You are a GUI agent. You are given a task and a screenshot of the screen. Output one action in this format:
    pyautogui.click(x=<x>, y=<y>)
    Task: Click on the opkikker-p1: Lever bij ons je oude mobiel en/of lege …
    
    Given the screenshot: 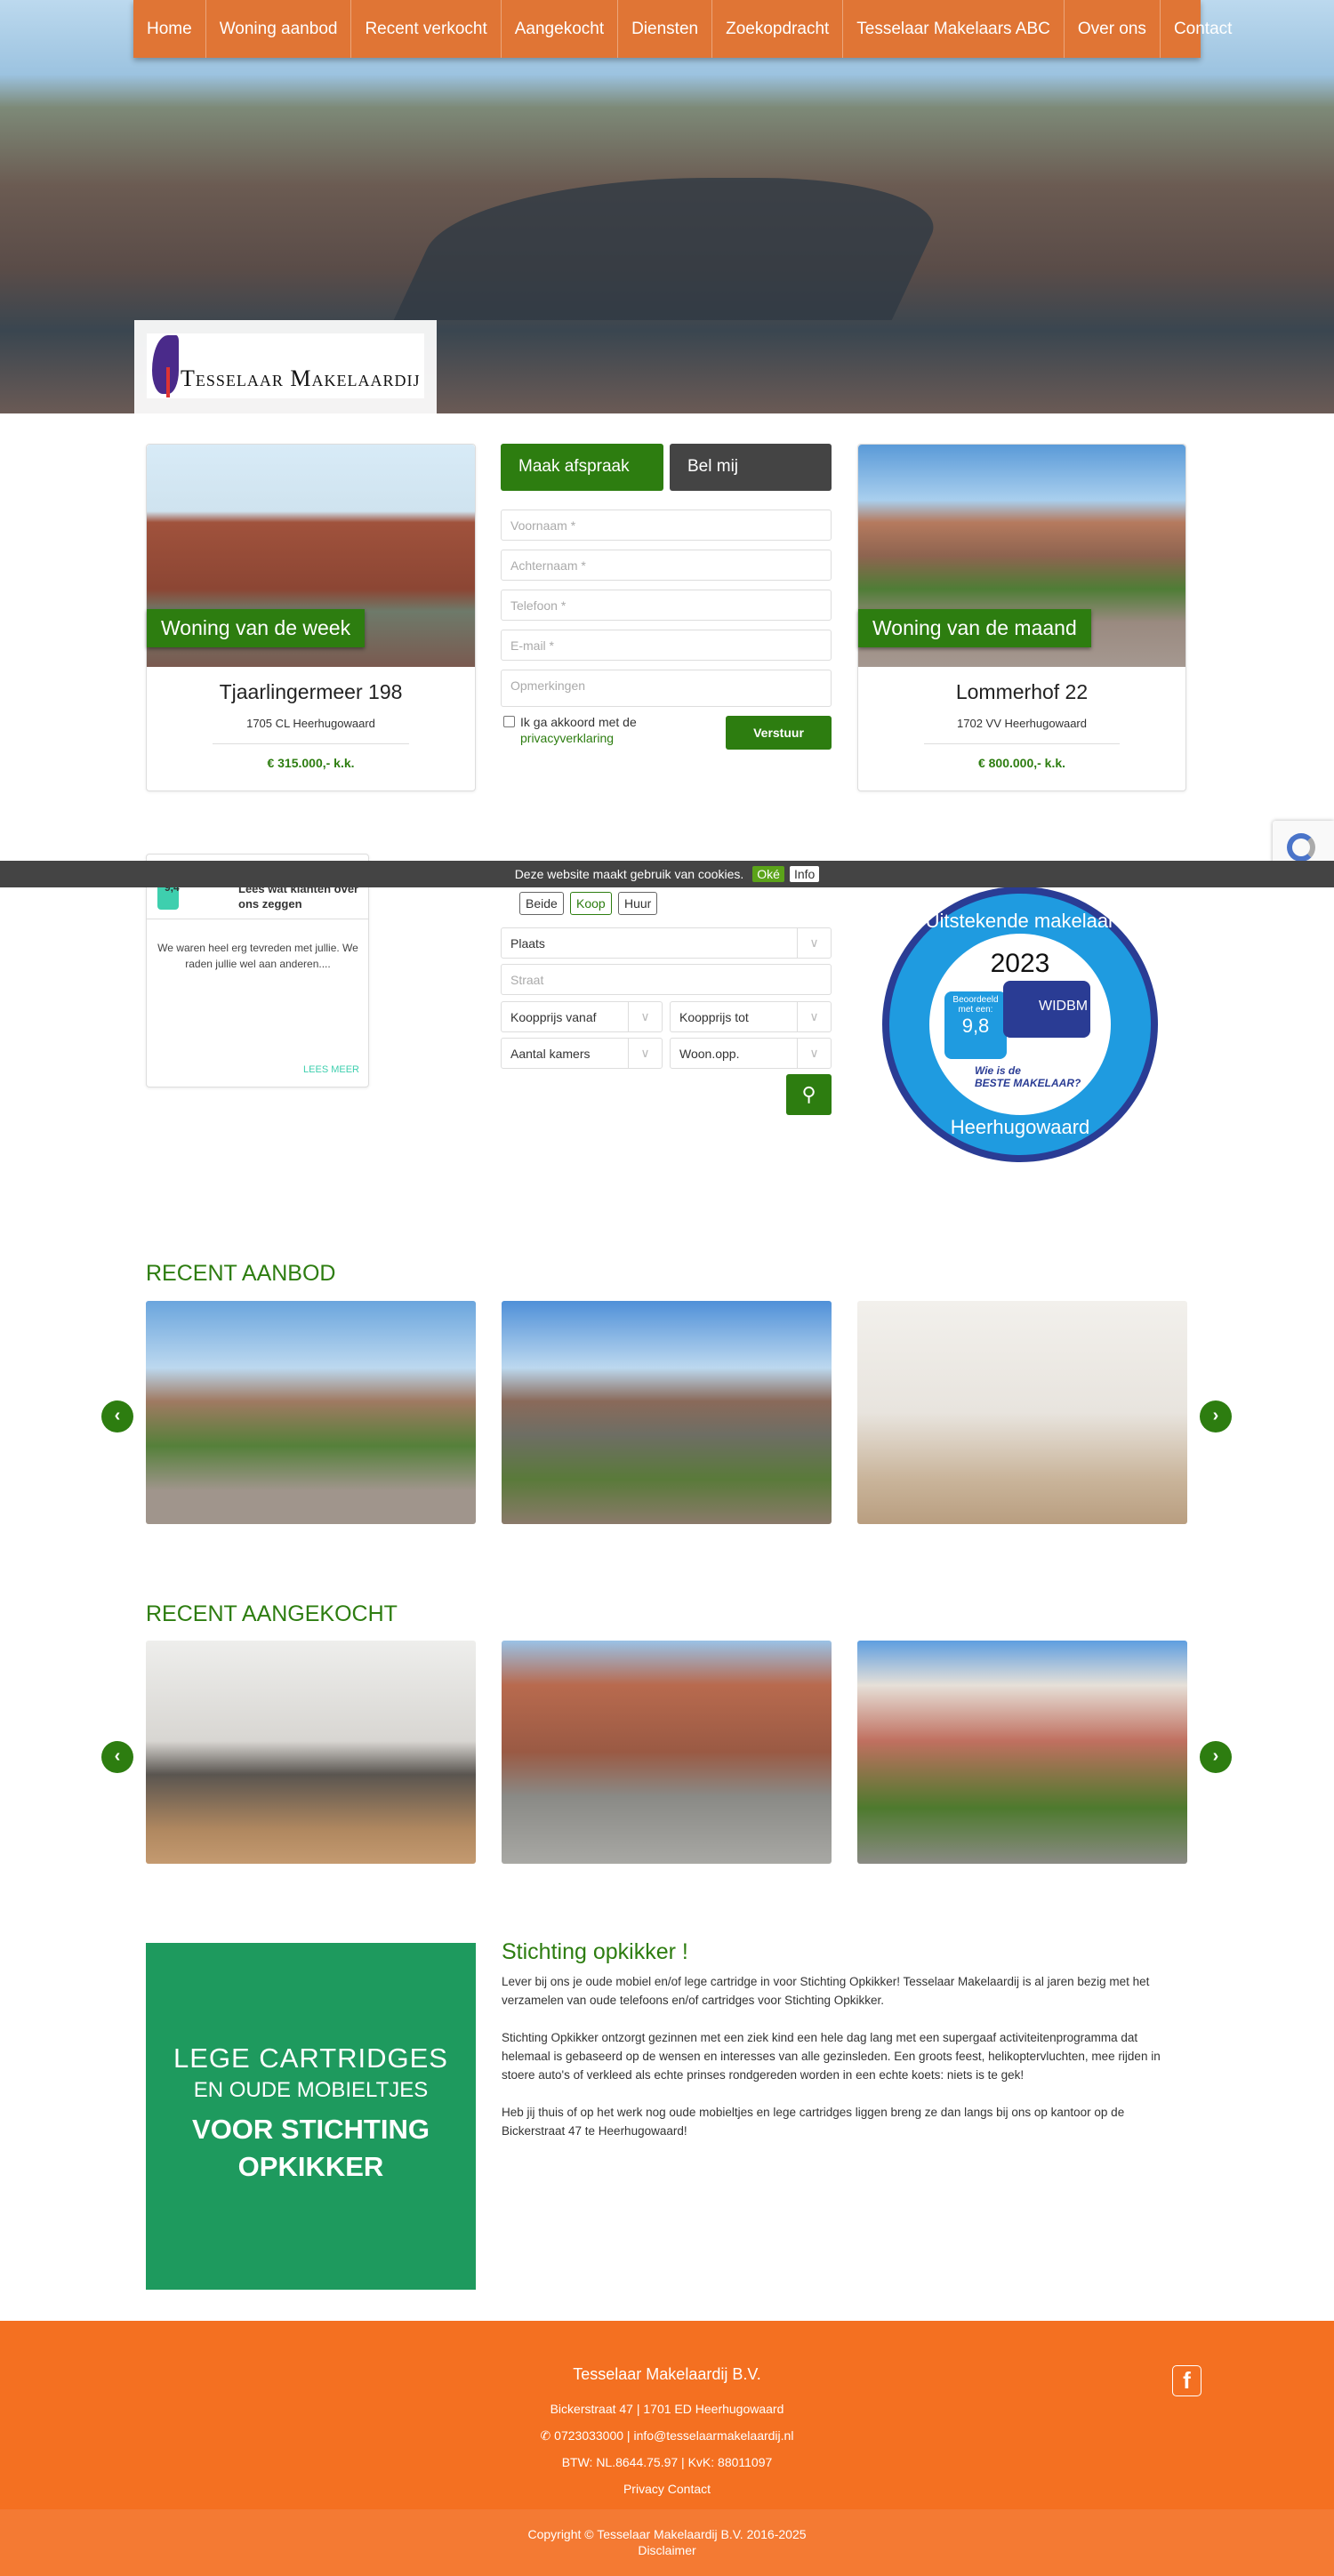 What is the action you would take?
    pyautogui.click(x=826, y=1991)
    